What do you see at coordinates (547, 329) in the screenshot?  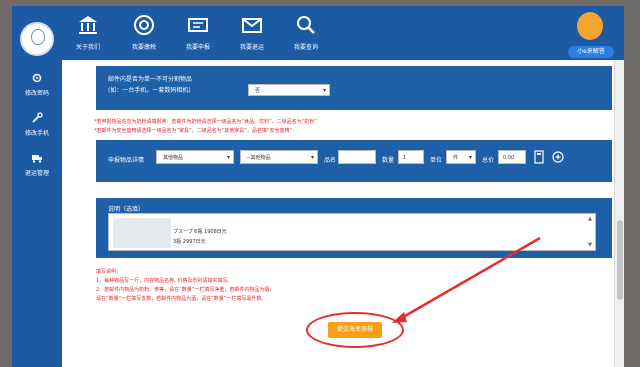 I see `watermark-logo: Bai❀ 经验` at bounding box center [547, 329].